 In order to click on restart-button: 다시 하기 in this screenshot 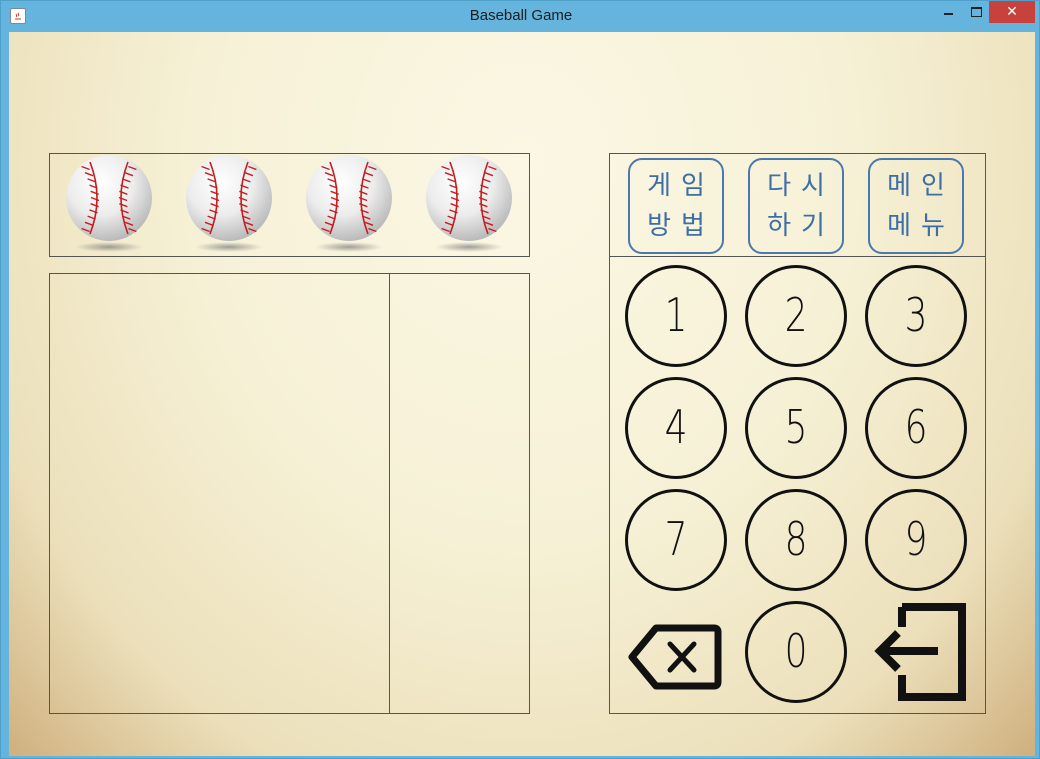, I will do `click(796, 206)`.